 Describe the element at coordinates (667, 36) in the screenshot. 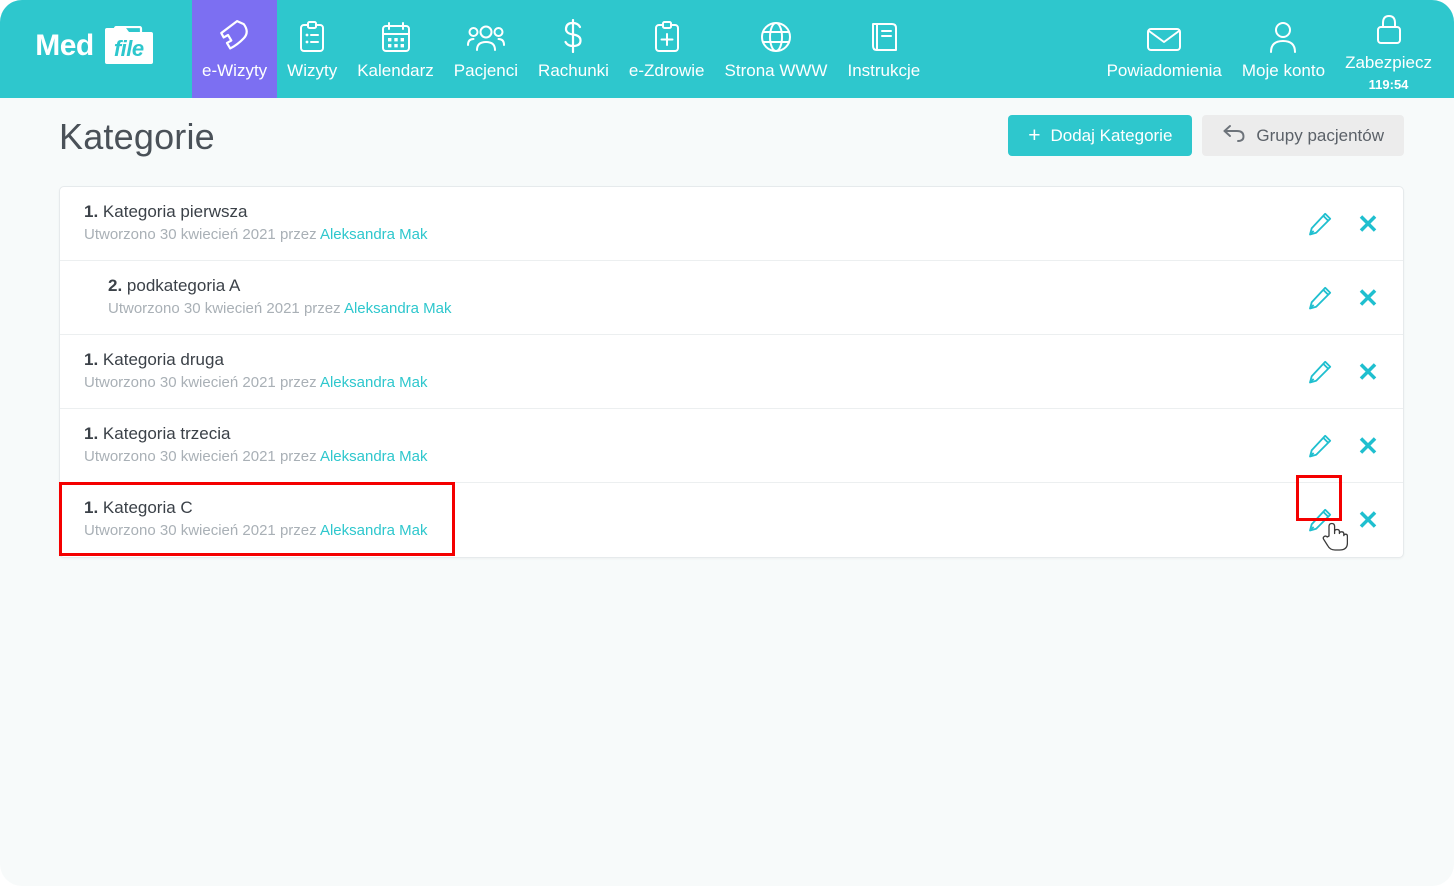

I see `clipboard-cross-icon` at that location.